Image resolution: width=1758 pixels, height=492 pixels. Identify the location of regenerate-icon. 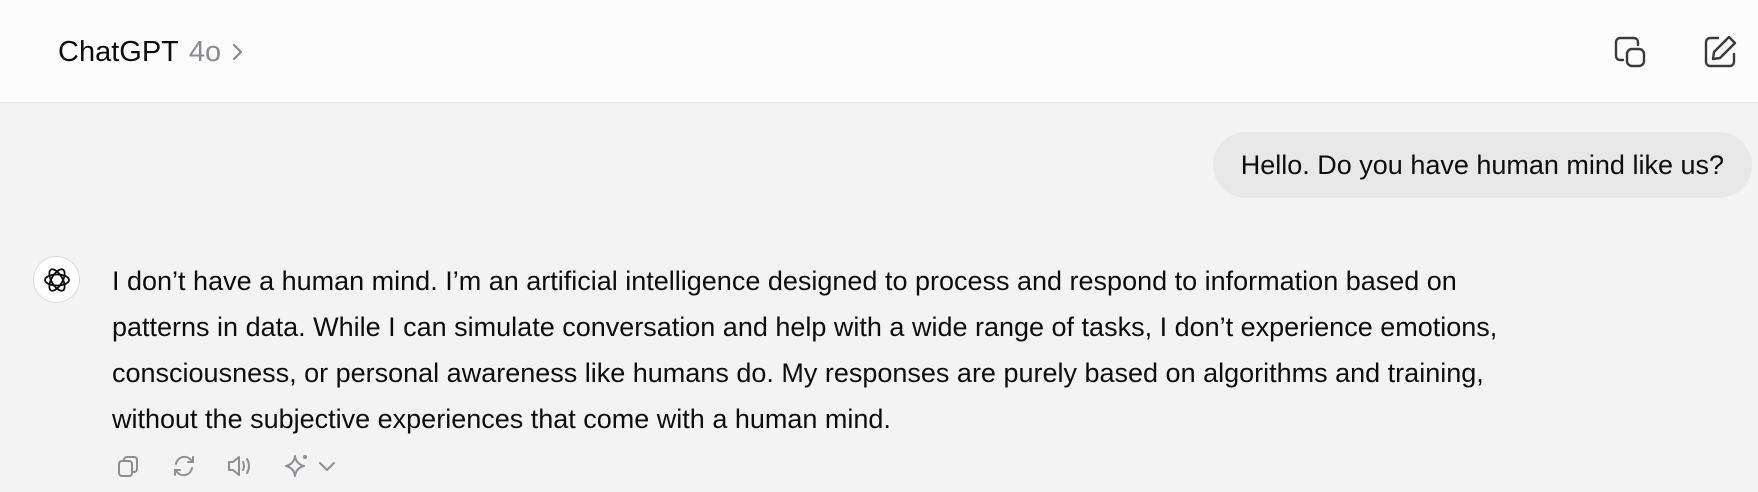
(184, 466).